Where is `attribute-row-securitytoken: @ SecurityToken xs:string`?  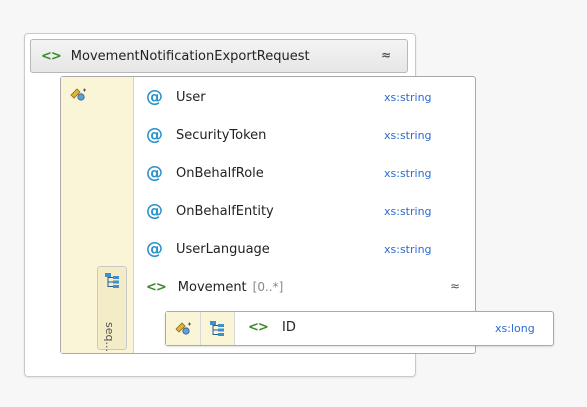
attribute-row-securitytoken: @ SecurityToken xs:string is located at coordinates (301, 135).